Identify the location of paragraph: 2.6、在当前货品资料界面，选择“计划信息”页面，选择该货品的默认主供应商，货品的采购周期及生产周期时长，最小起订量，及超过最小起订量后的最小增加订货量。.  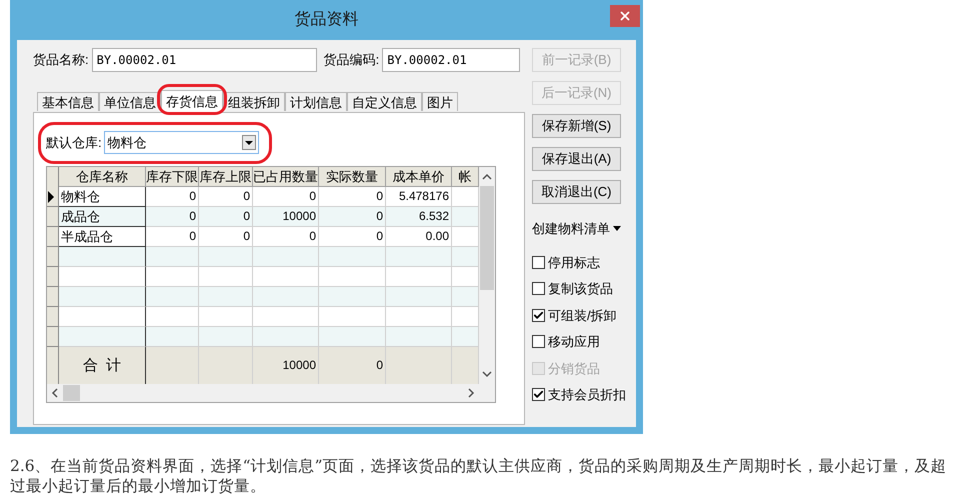
(479, 476).